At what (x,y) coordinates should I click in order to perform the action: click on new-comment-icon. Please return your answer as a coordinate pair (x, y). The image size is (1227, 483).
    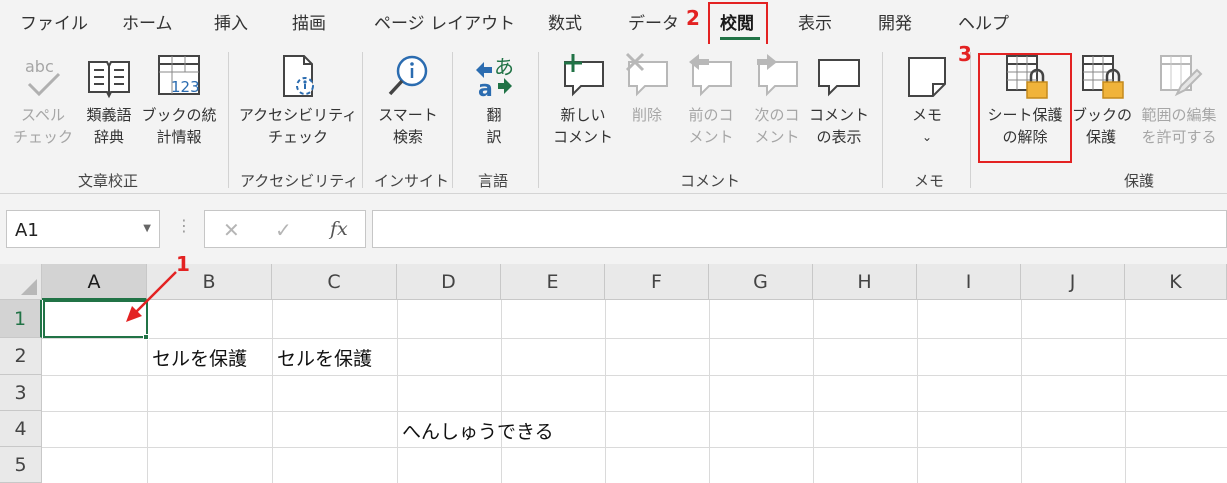
    Looking at the image, I should click on (584, 75).